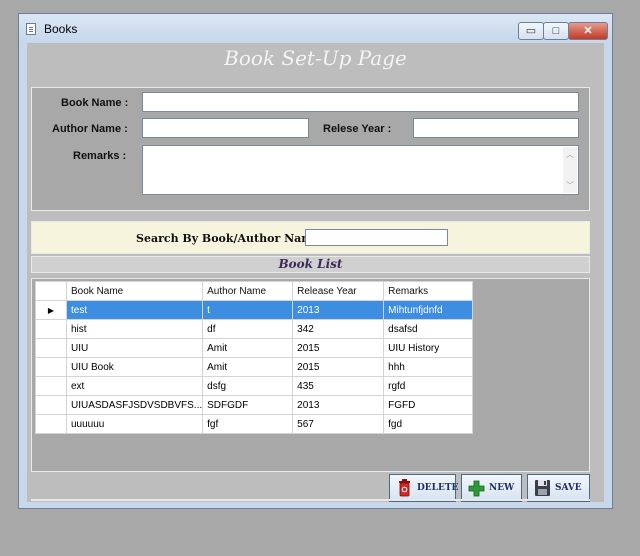  I want to click on cell-release-year: 342, so click(338, 329).